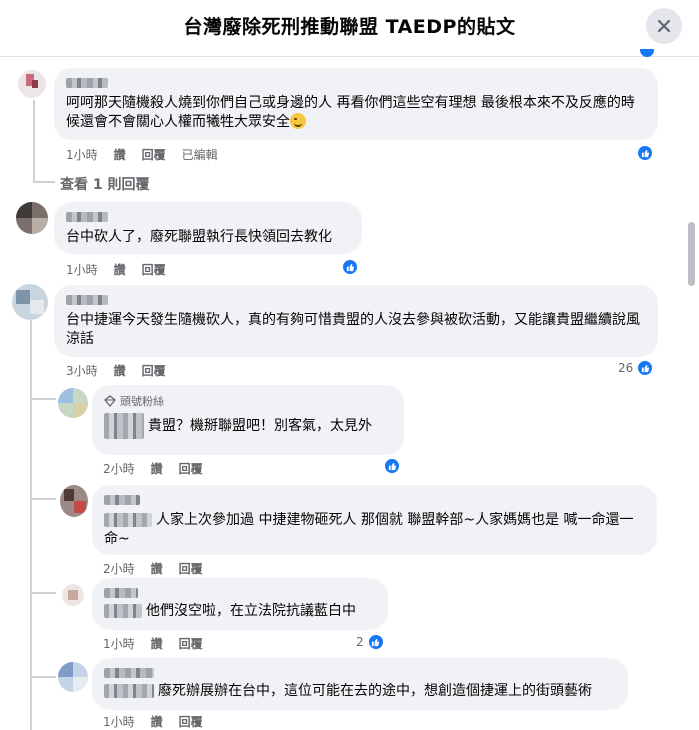 The width and height of the screenshot is (699, 730). Describe the element at coordinates (142, 401) in the screenshot. I see `fan-badge-label: 頭號粉絲` at that location.